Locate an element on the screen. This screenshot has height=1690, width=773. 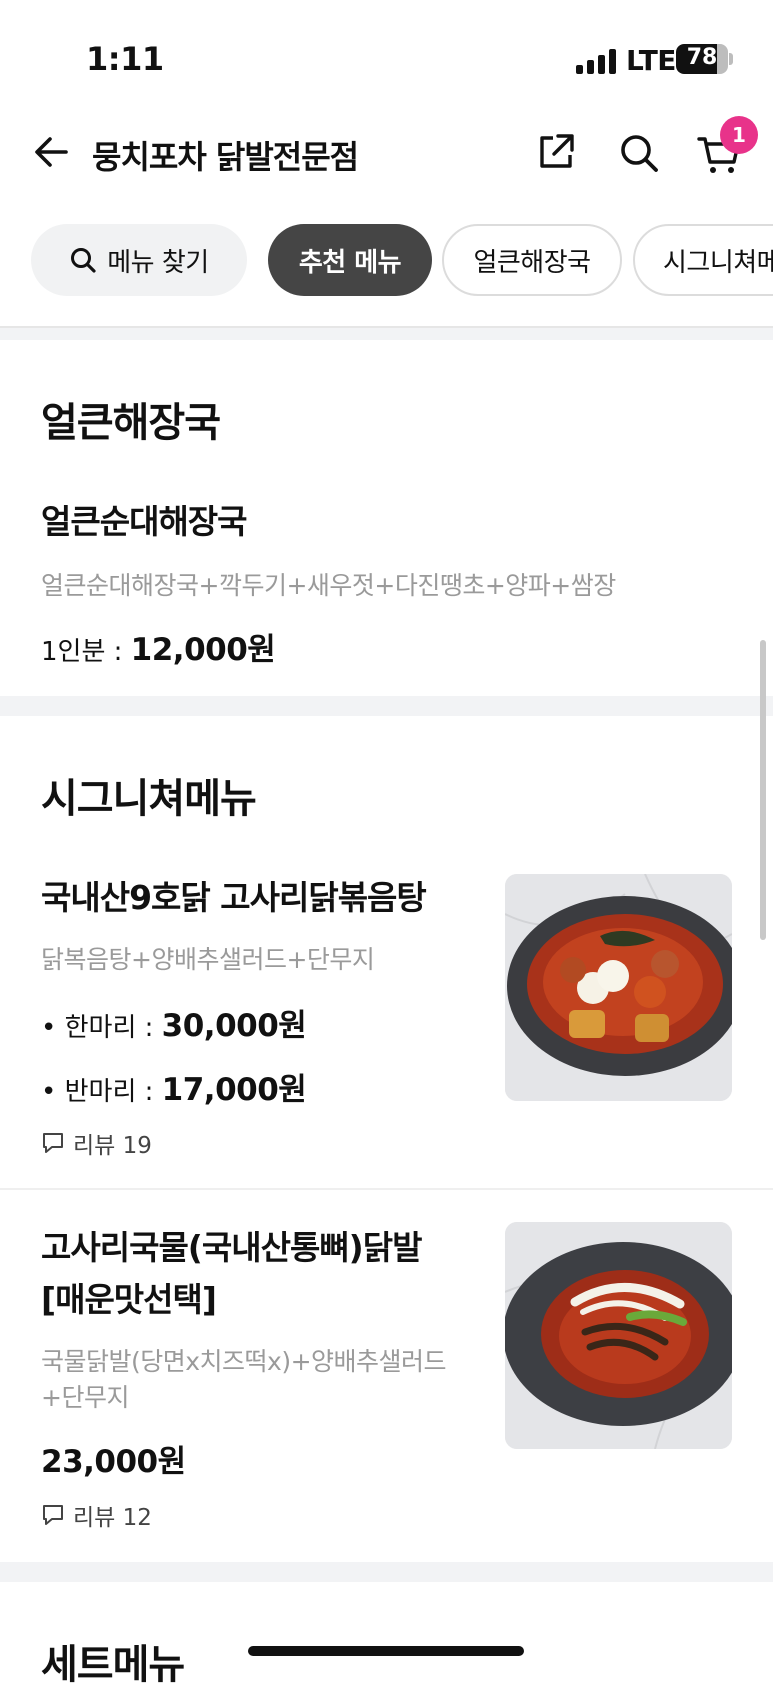
battery-level: 78 is located at coordinates (702, 57).